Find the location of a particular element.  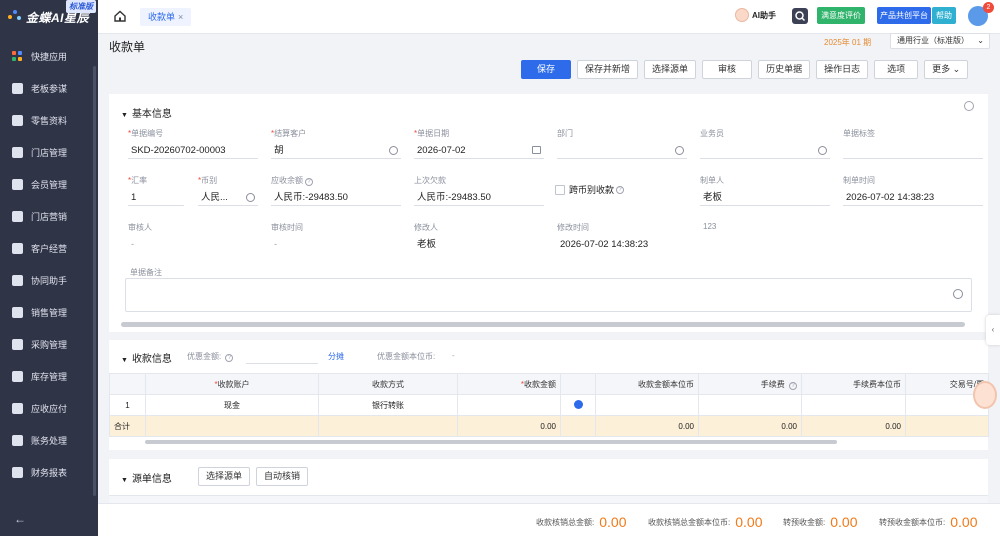

sidebar-scrollbar is located at coordinates (94, 281).